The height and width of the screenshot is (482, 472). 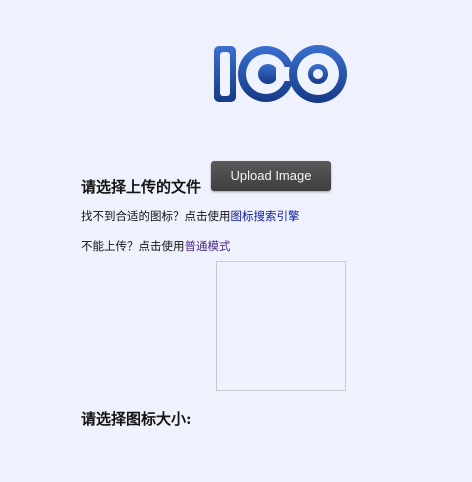 I want to click on upload-image-button: Upload Image, so click(x=271, y=176).